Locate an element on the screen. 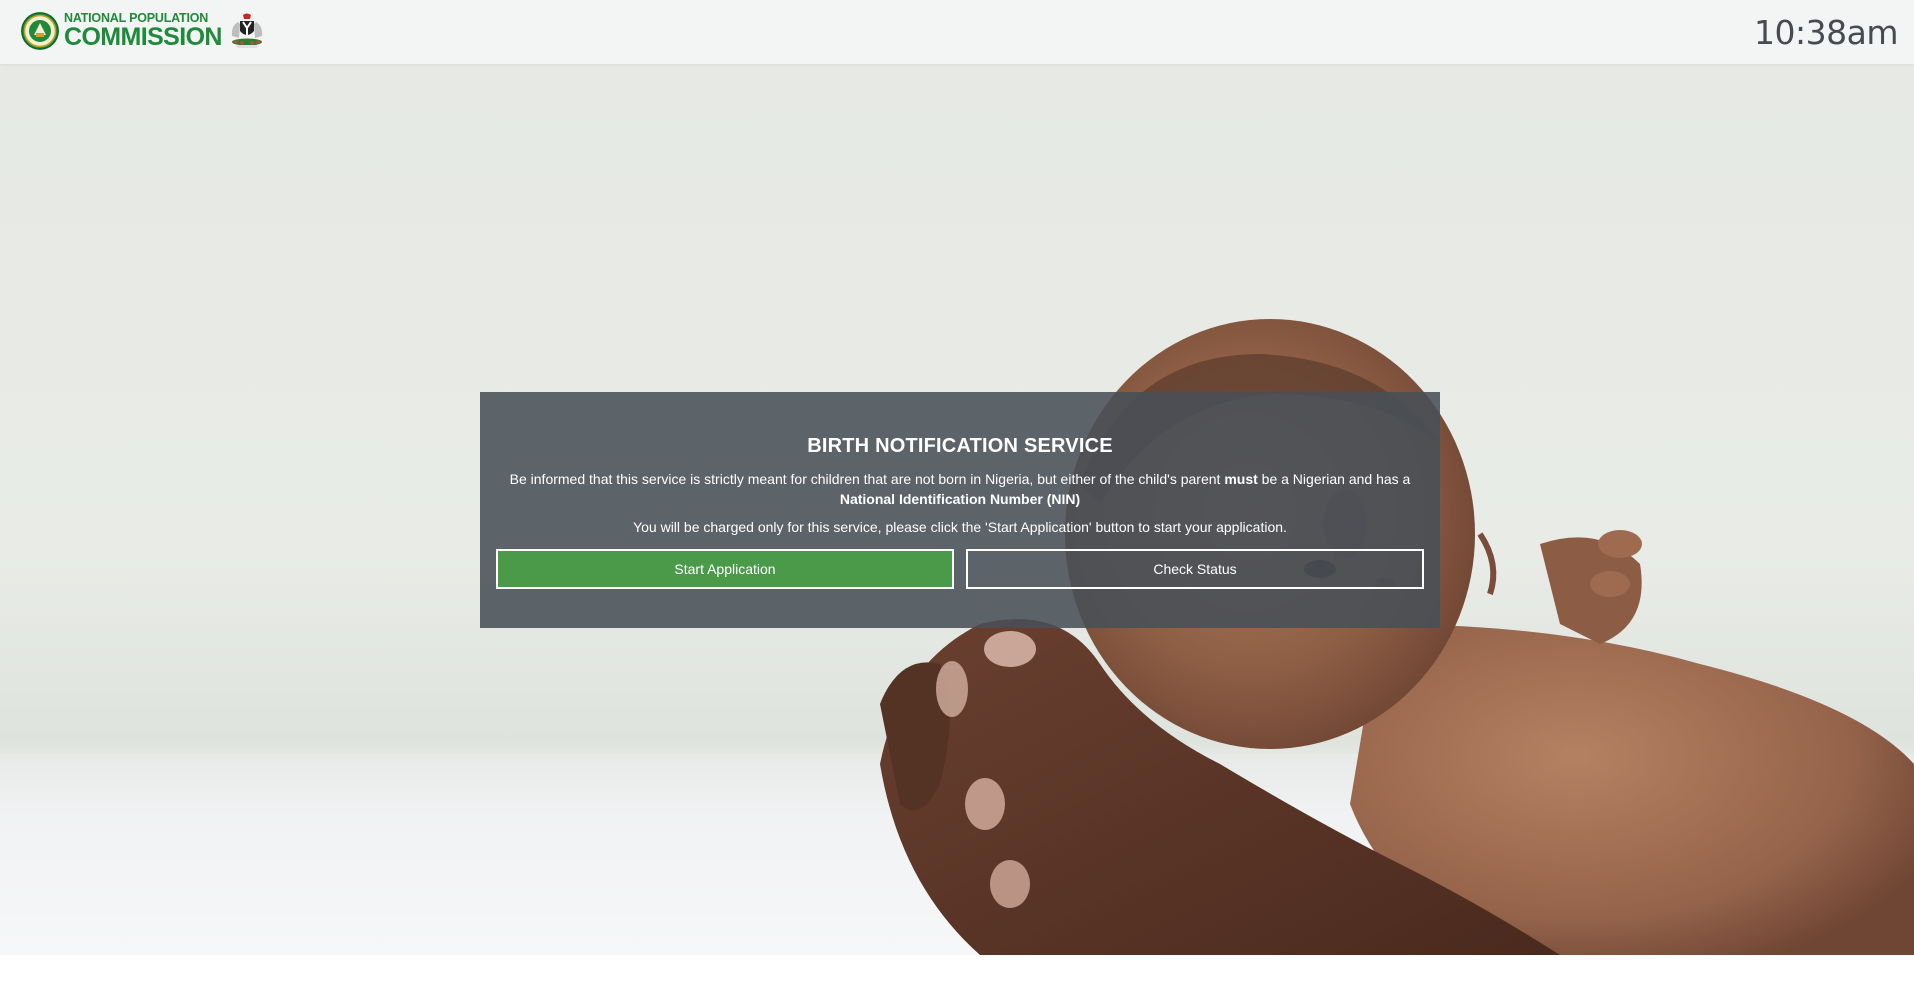 The height and width of the screenshot is (984, 1914). notice-bold-must: must is located at coordinates (1241, 479).